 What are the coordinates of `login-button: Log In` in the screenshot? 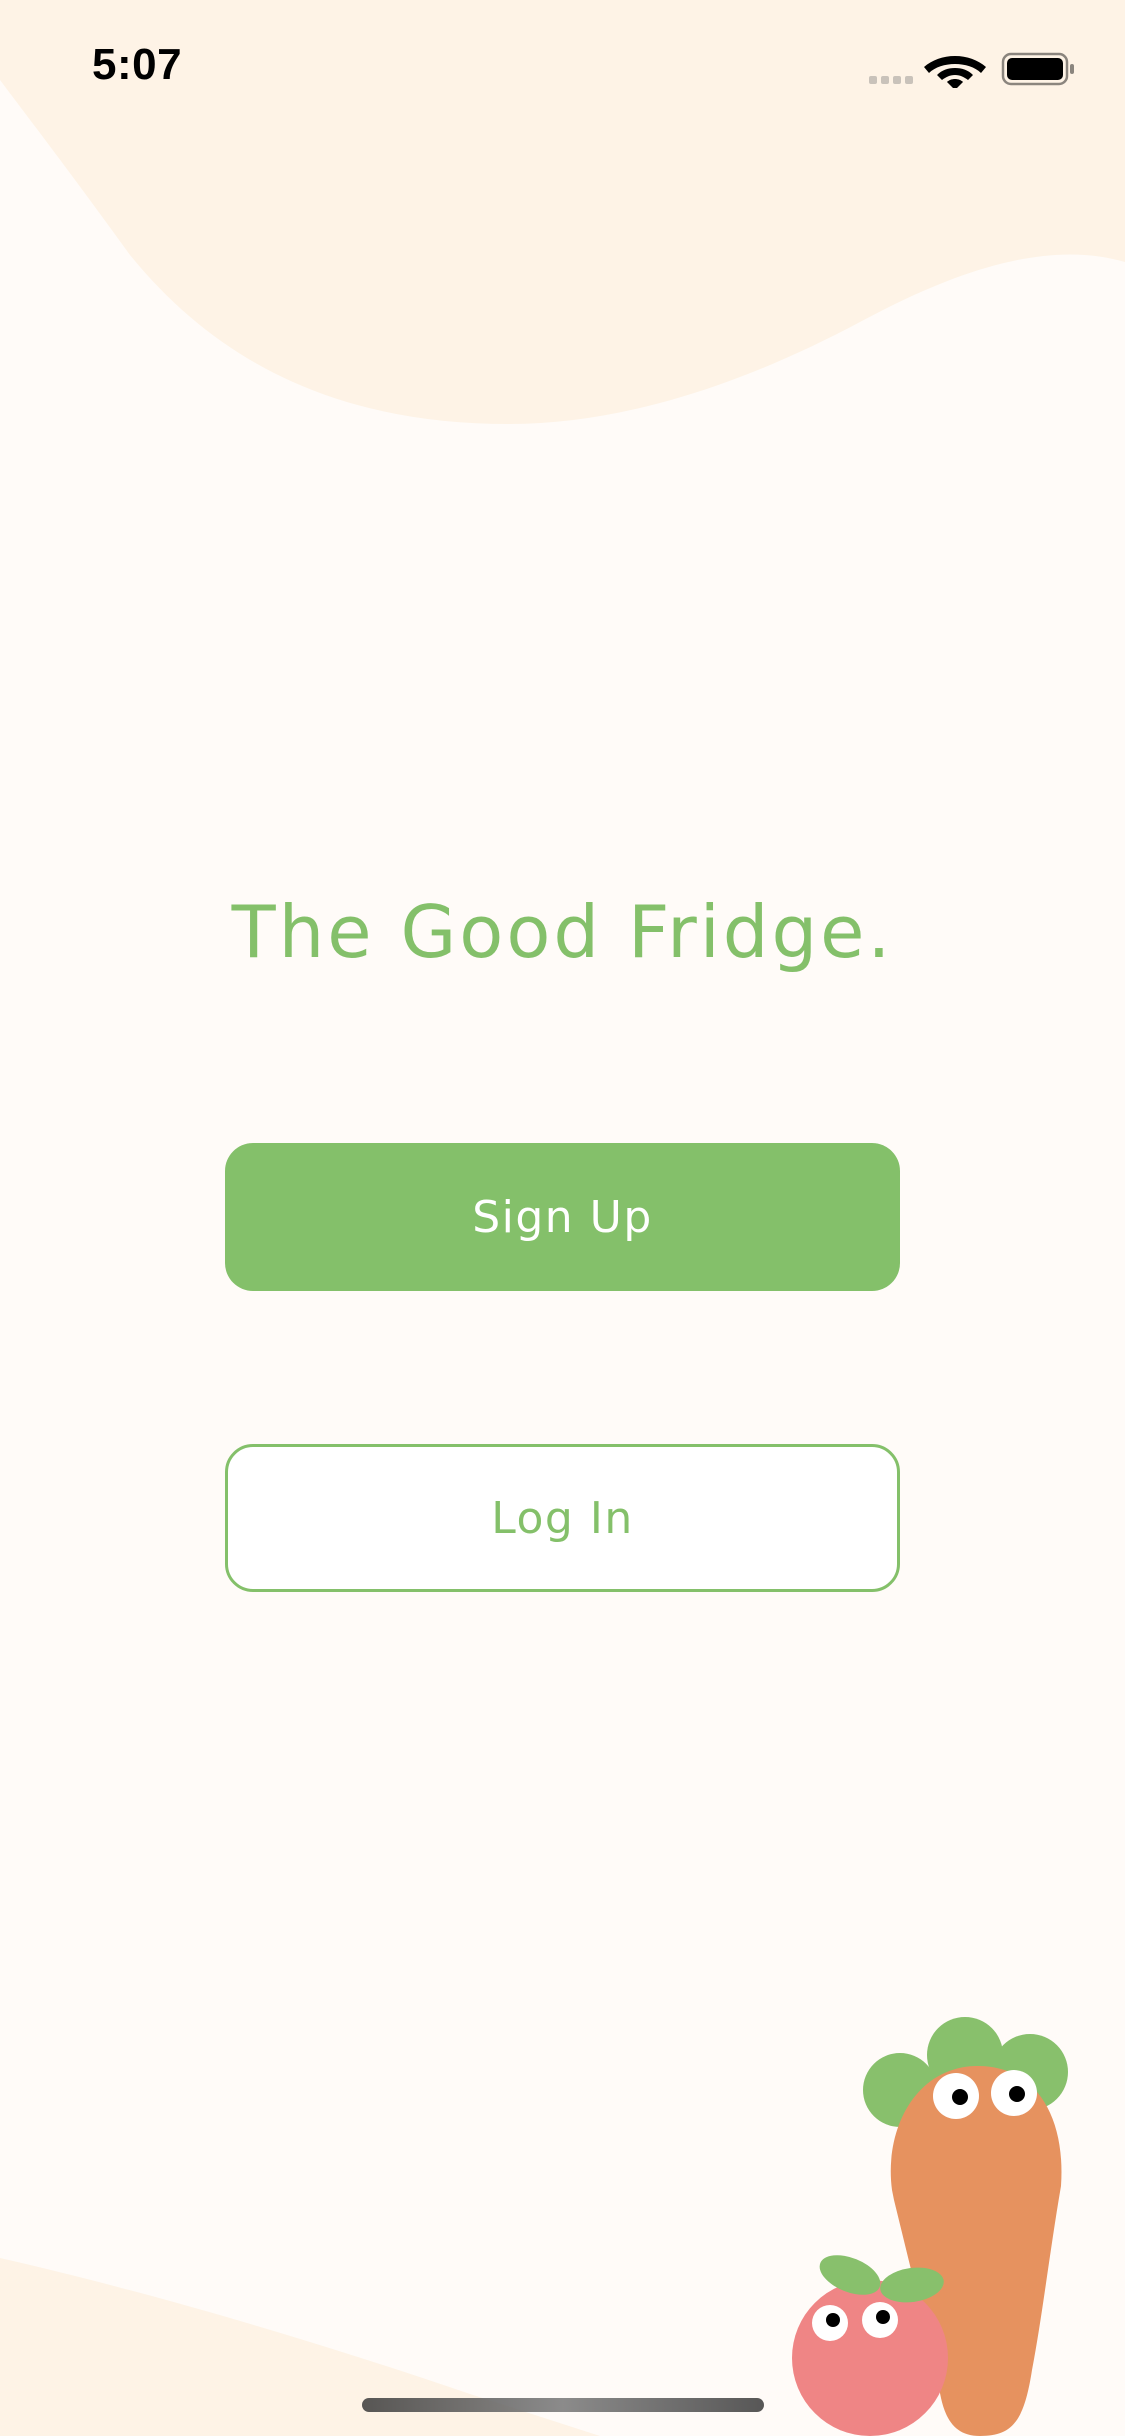 It's located at (562, 1518).